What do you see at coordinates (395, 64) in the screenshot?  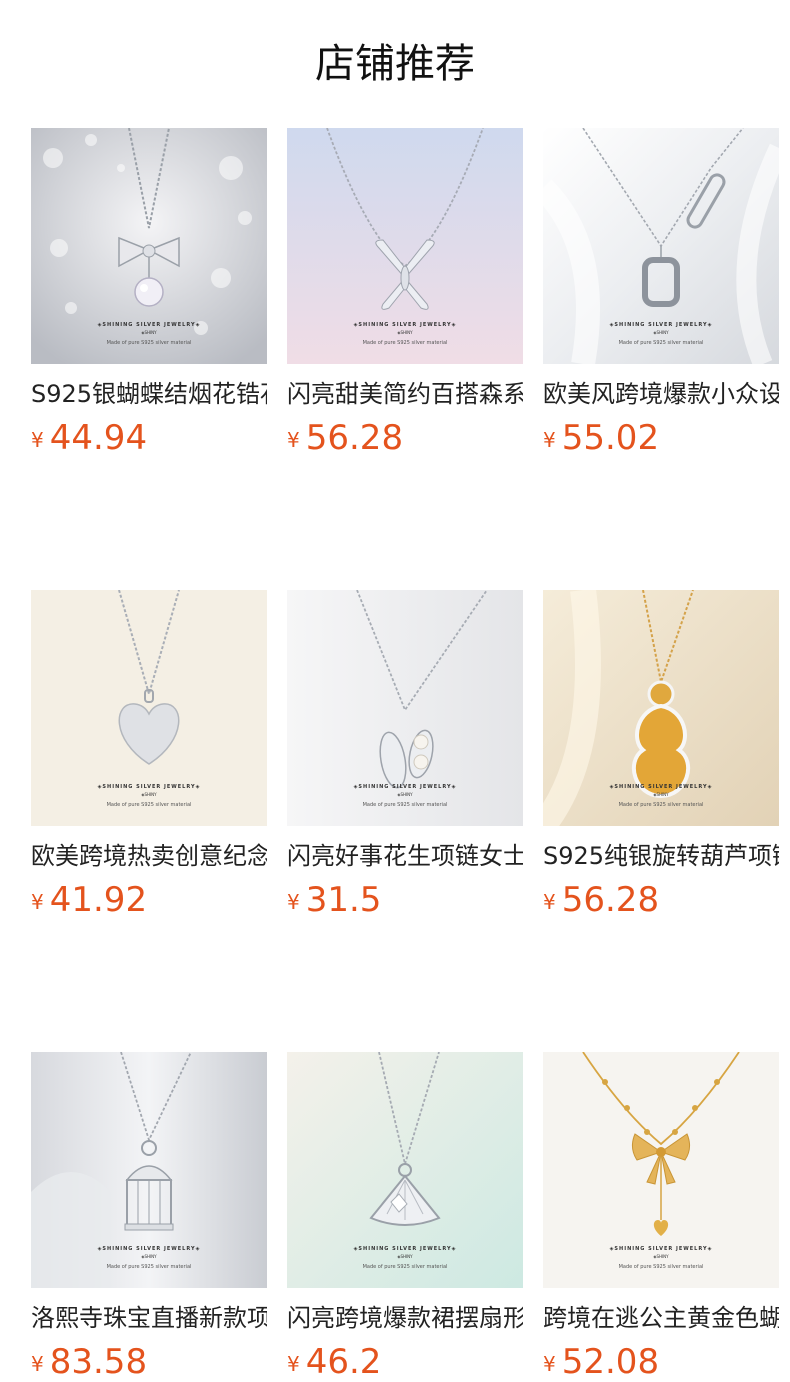 I see `page-title: 店铺推荐` at bounding box center [395, 64].